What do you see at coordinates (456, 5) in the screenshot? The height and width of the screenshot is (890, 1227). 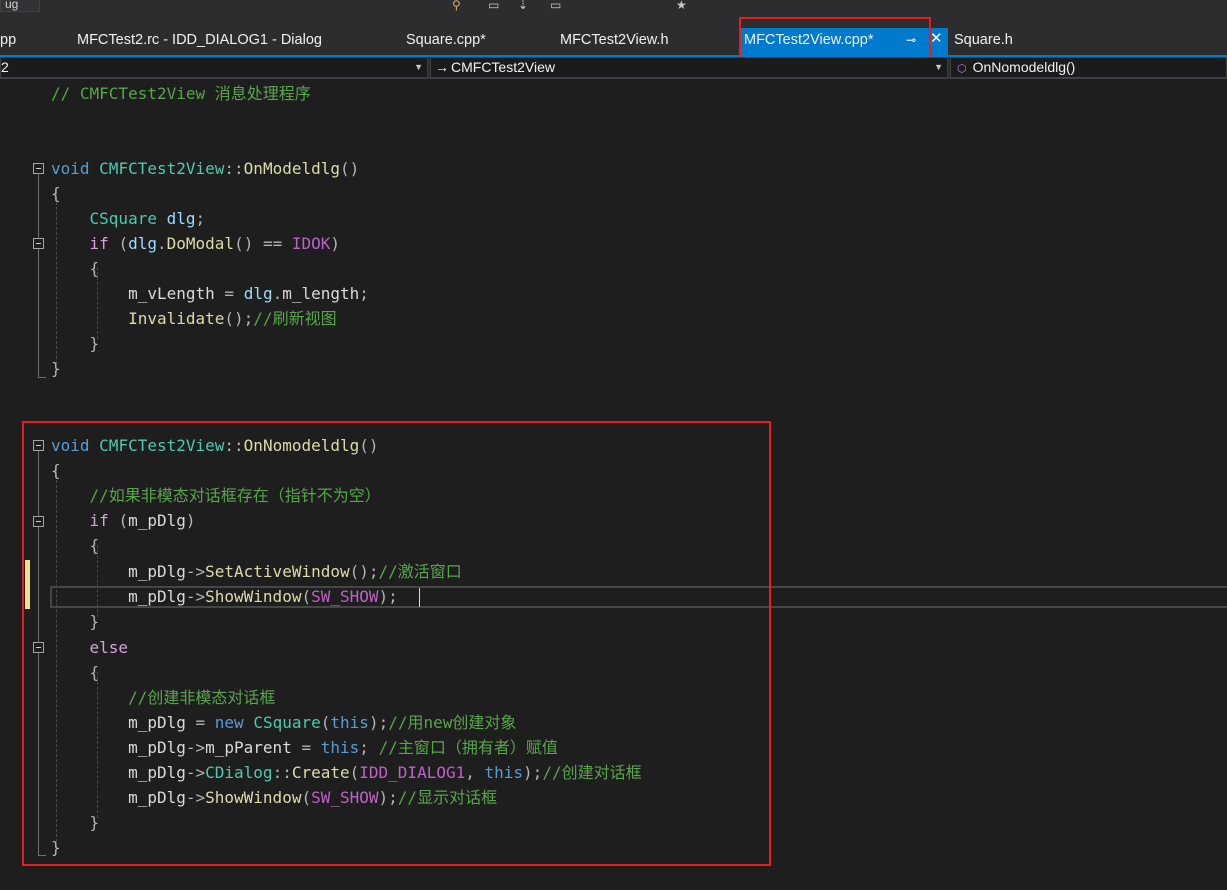 I see `search-icon: ⚲` at bounding box center [456, 5].